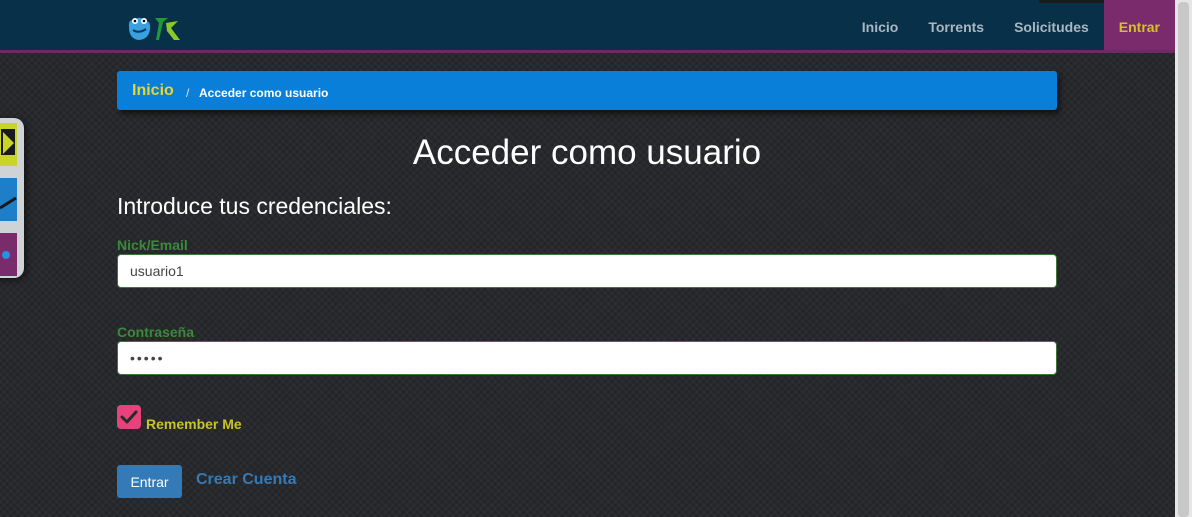 This screenshot has height=517, width=1192. I want to click on nav-link-torrents: Torrents, so click(956, 25).